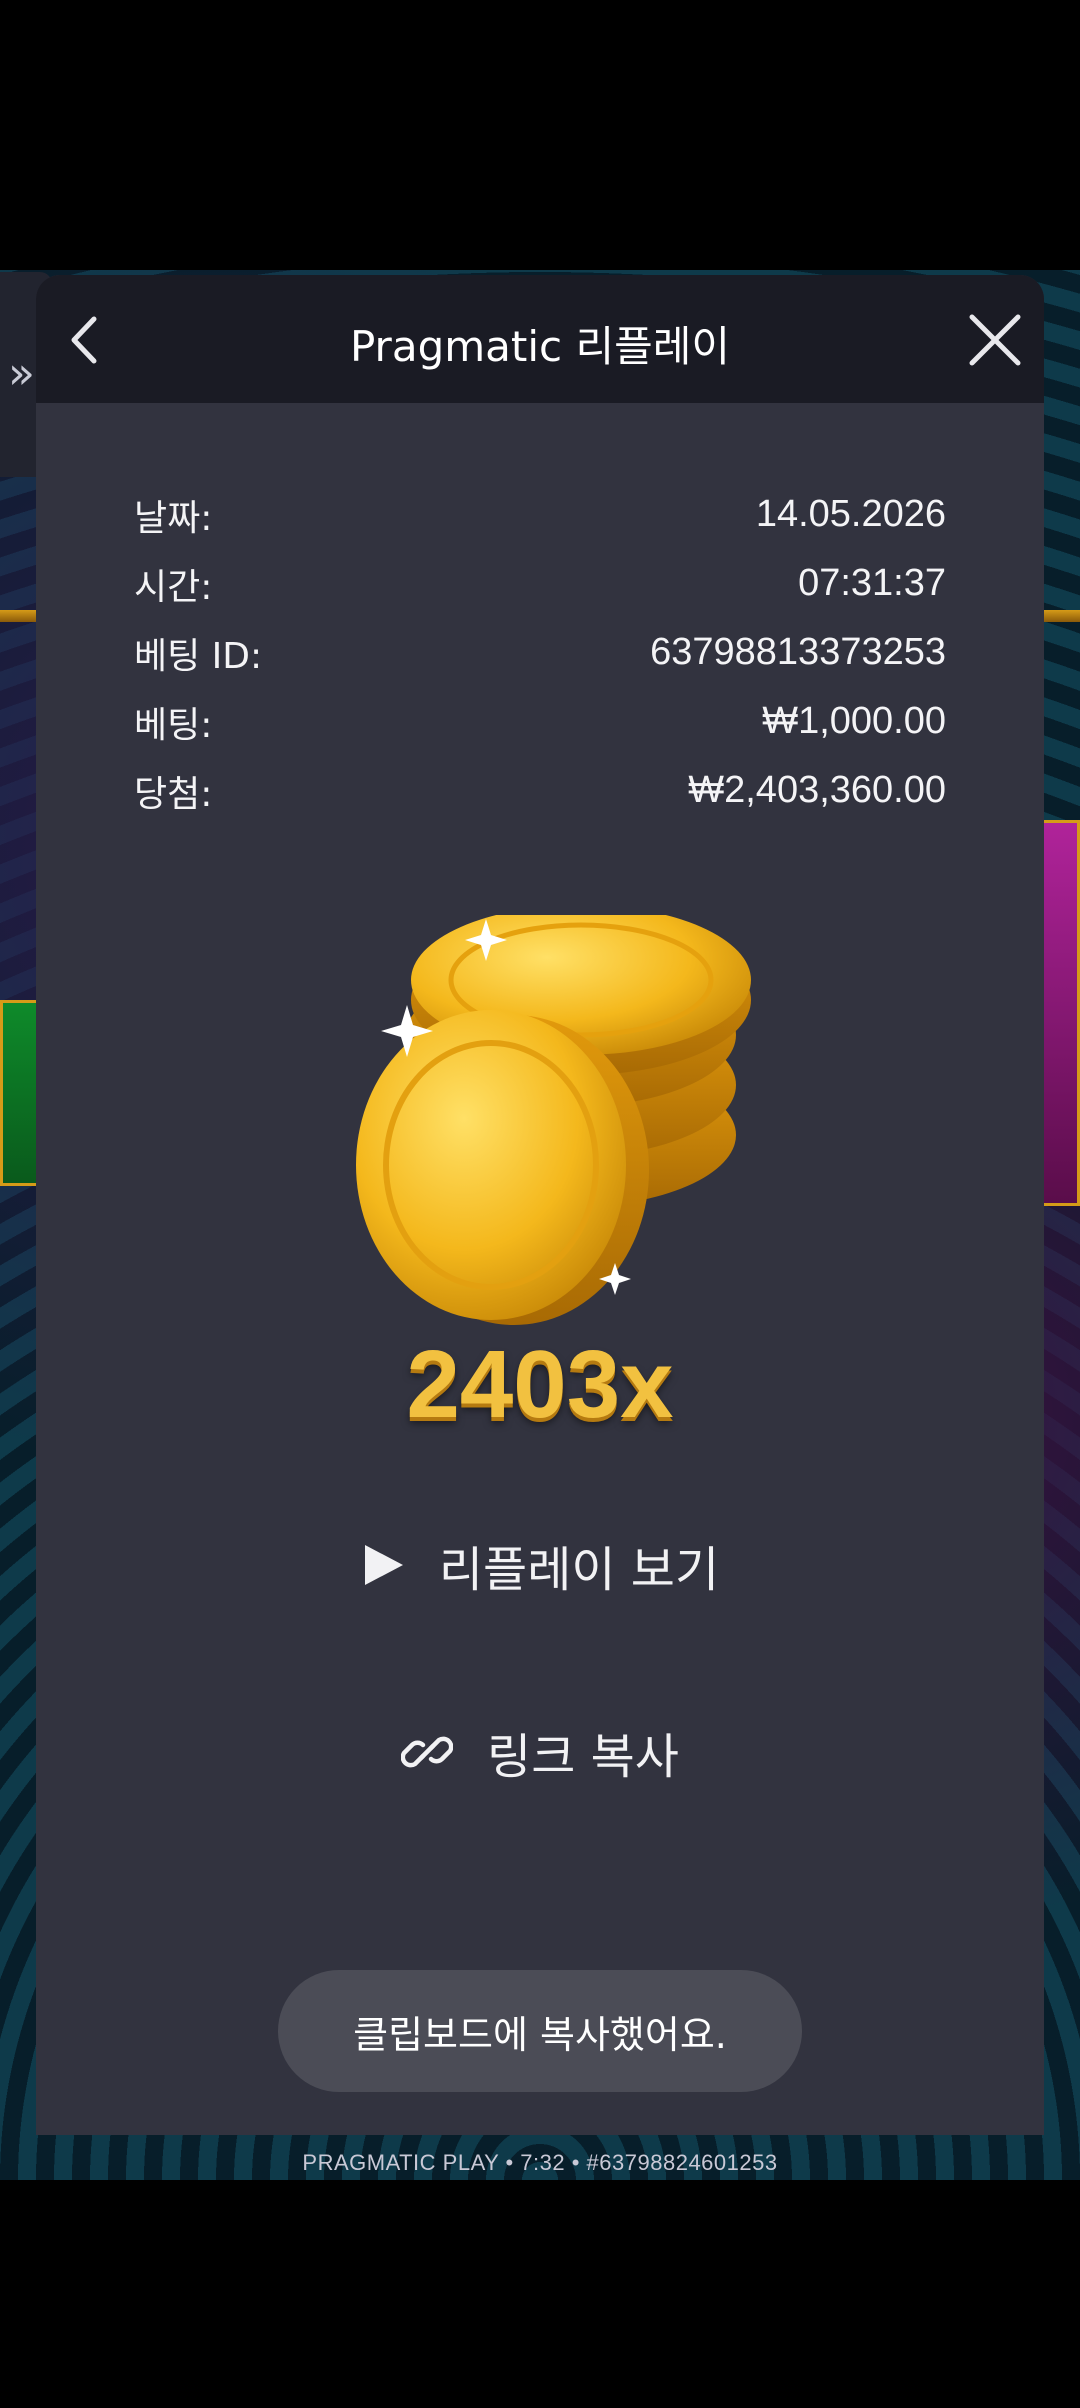  What do you see at coordinates (850, 514) in the screenshot?
I see `date-value: 14.05.2026` at bounding box center [850, 514].